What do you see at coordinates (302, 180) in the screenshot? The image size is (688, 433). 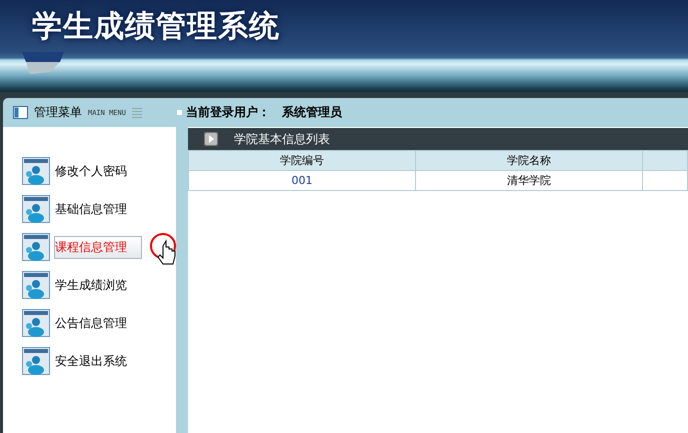 I see `table-cell: 001` at bounding box center [302, 180].